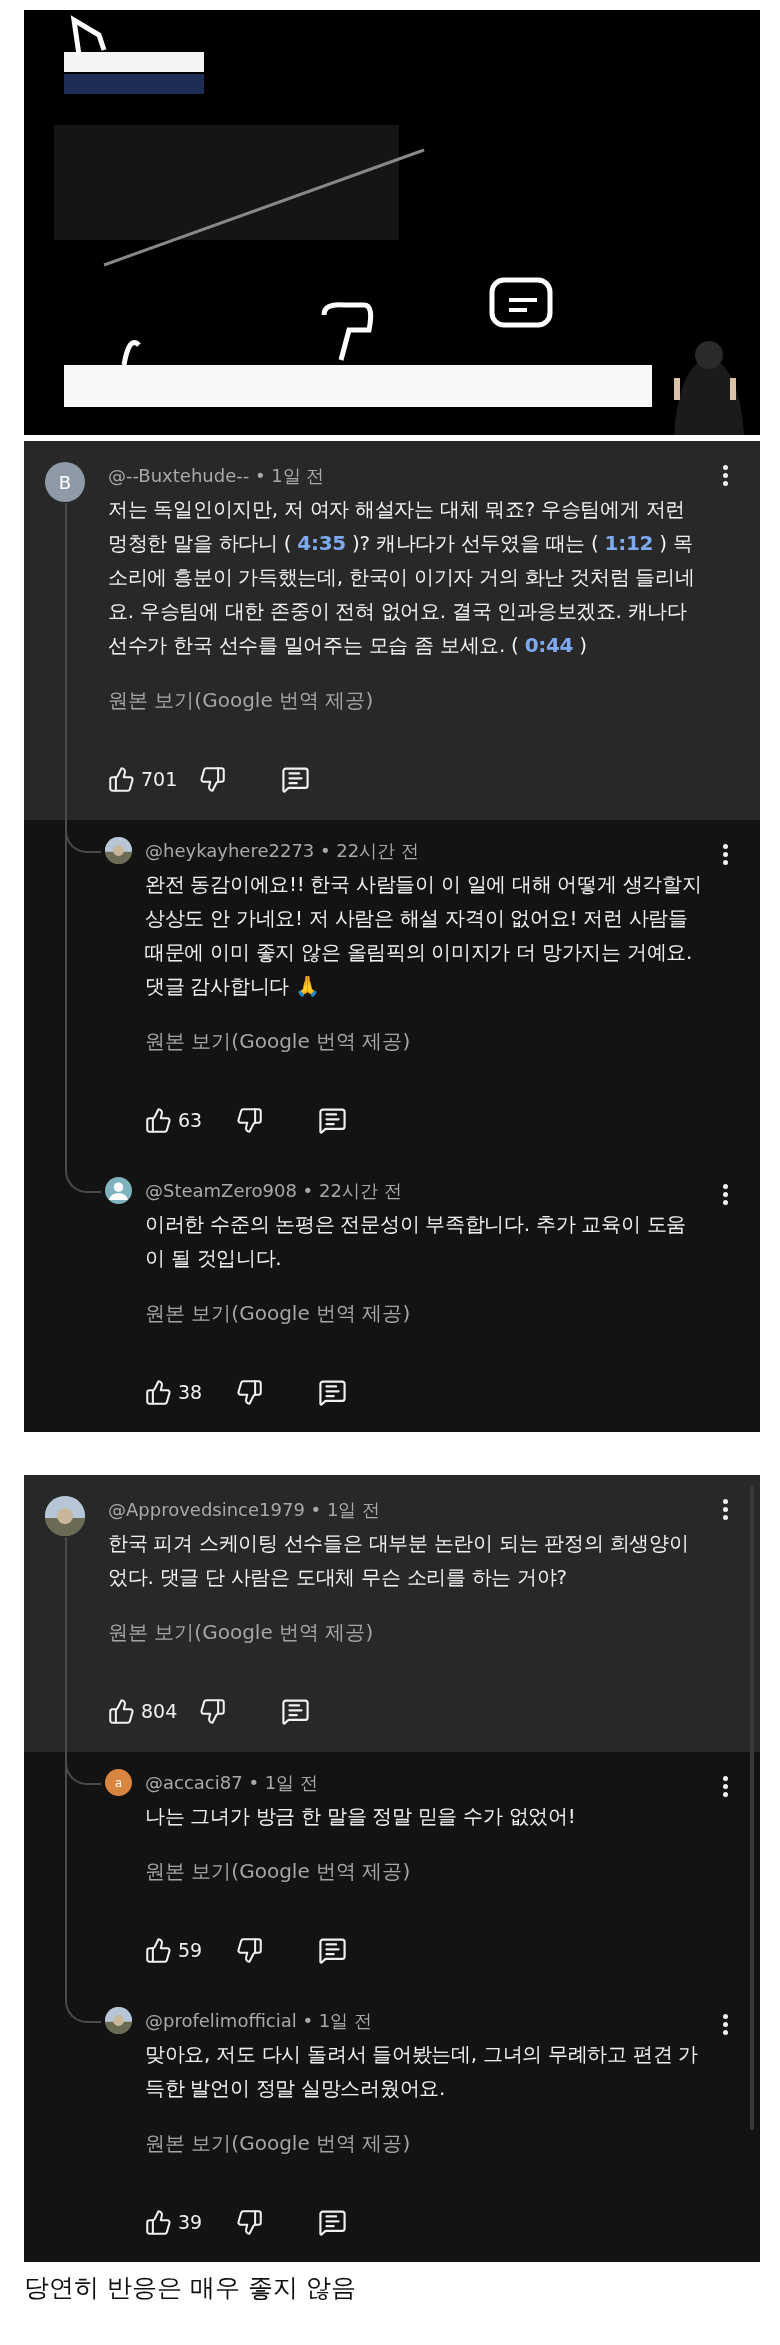 Image resolution: width=780 pixels, height=2345 pixels. Describe the element at coordinates (549, 645) in the screenshot. I see `timestamp-link: 0:44` at that location.